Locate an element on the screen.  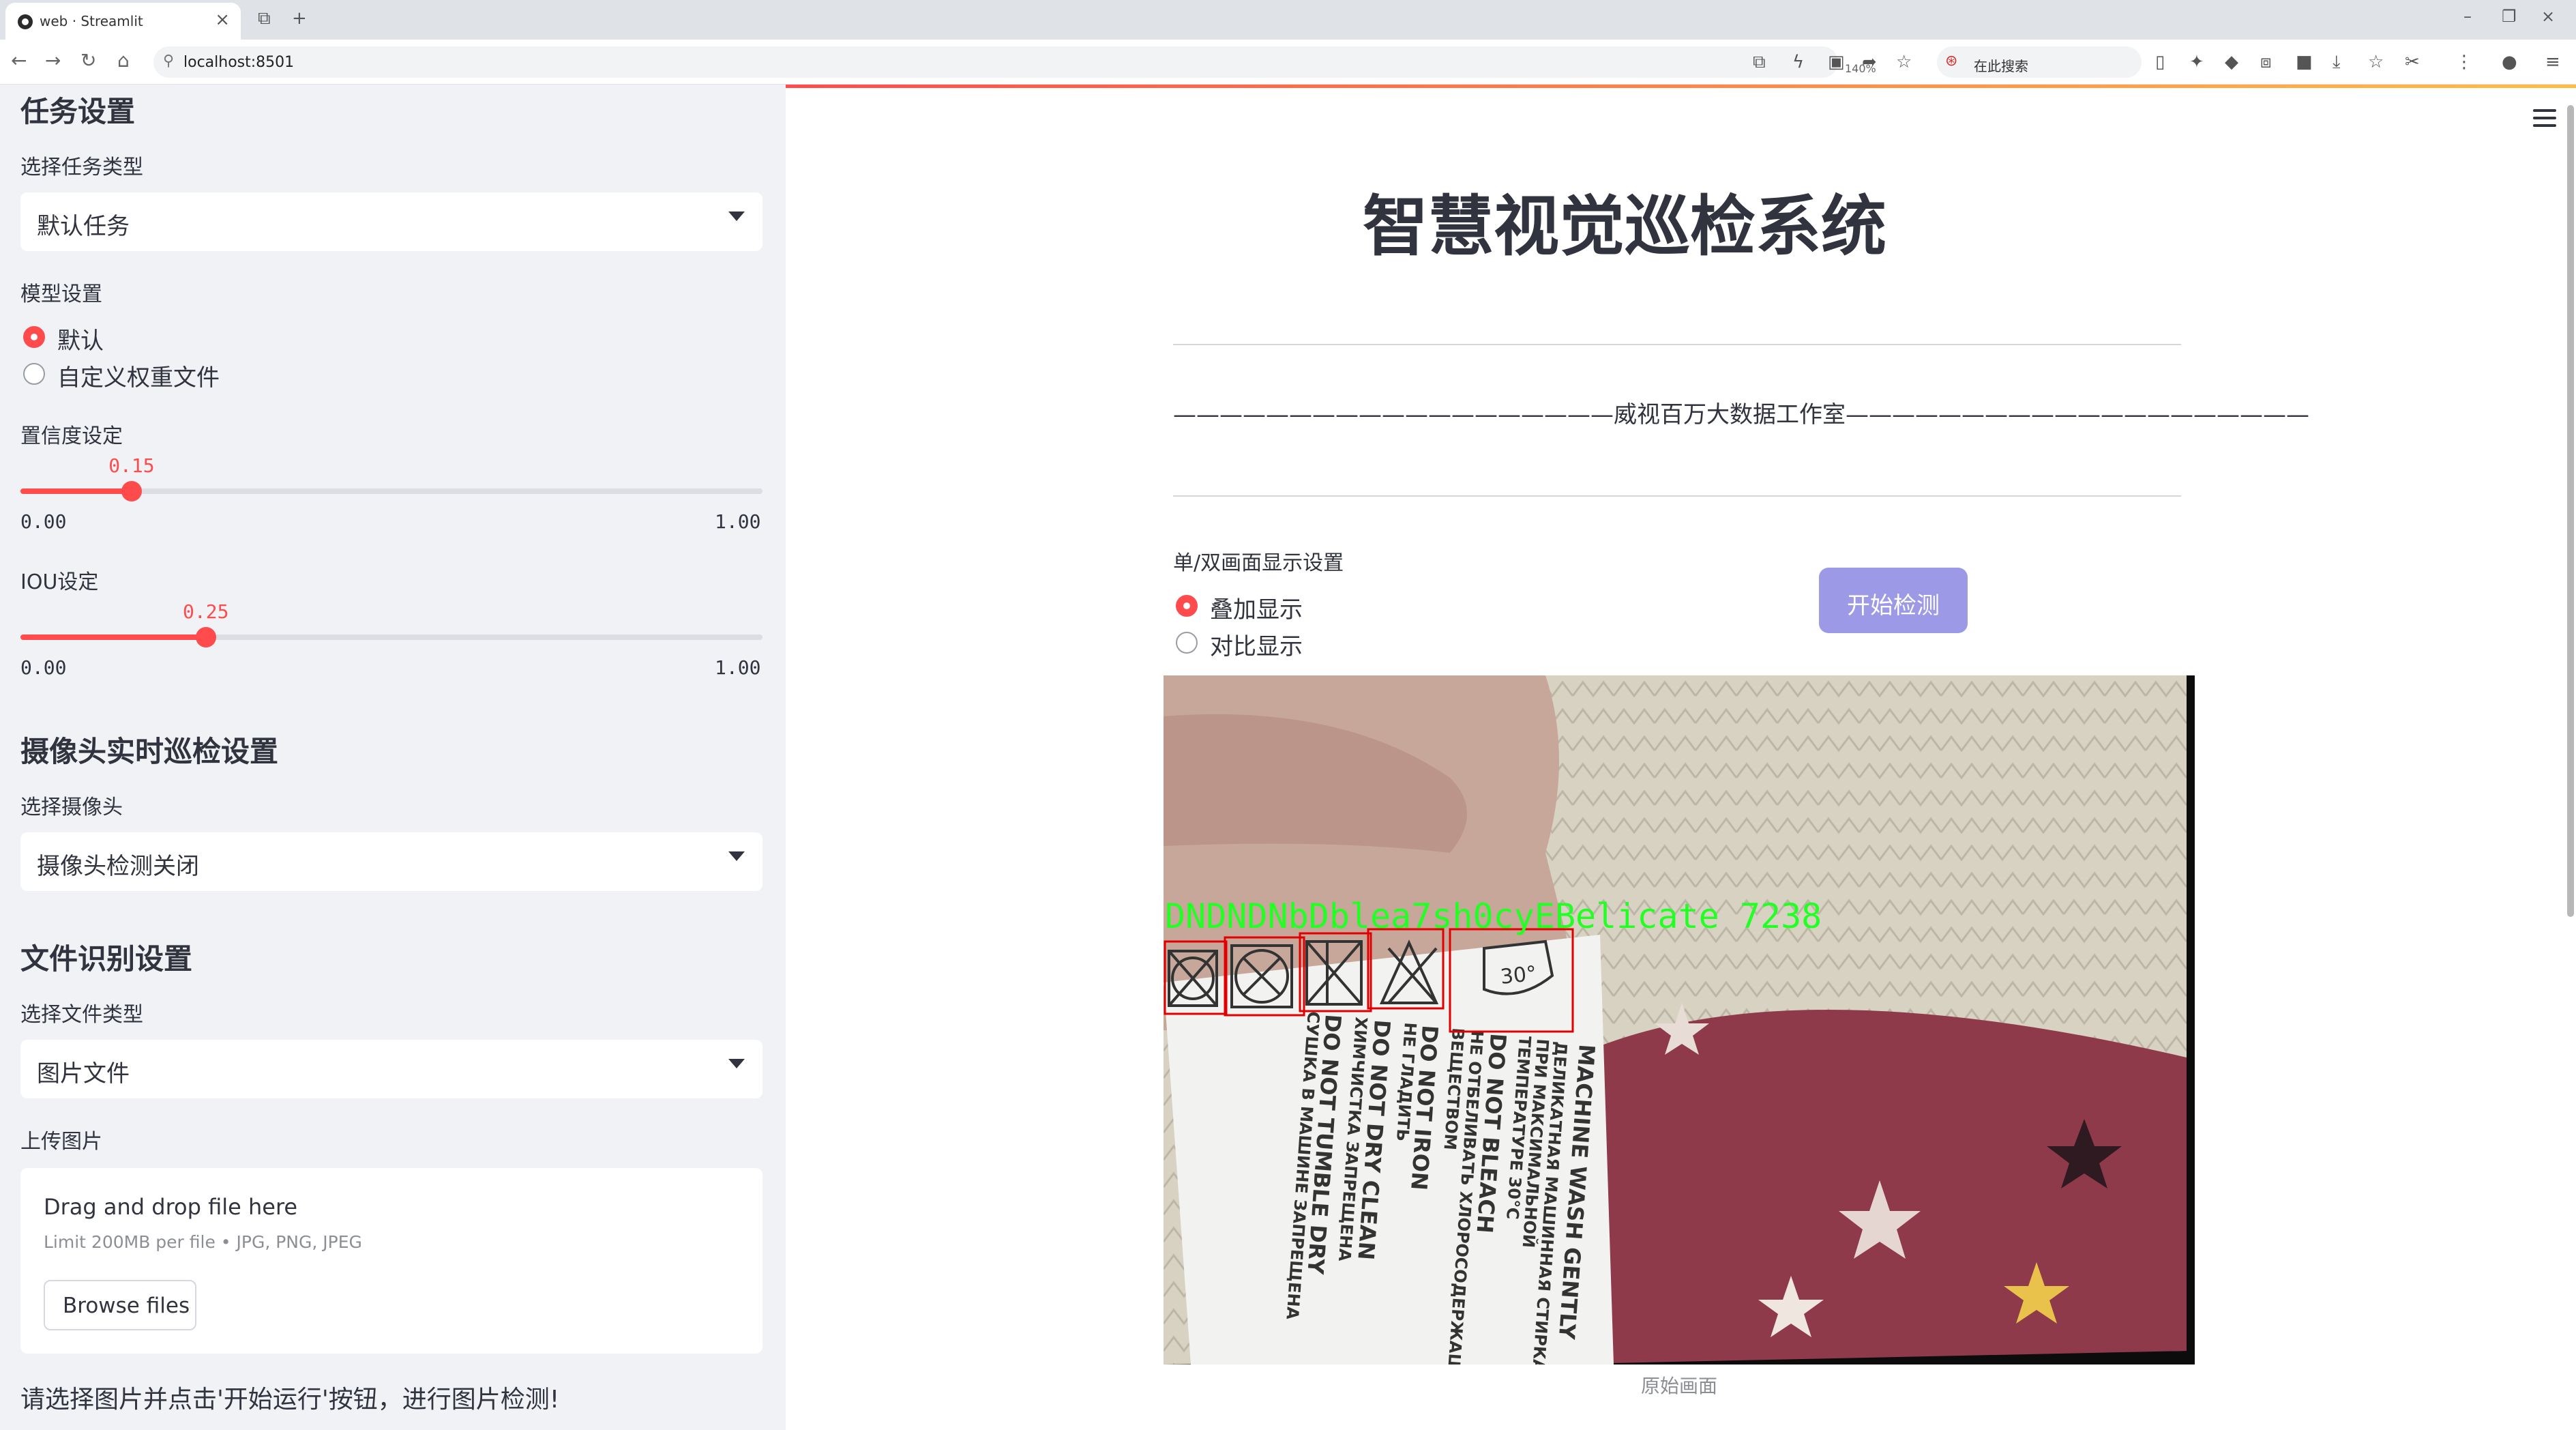
upload-label: 上传图片 is located at coordinates (61, 1142).